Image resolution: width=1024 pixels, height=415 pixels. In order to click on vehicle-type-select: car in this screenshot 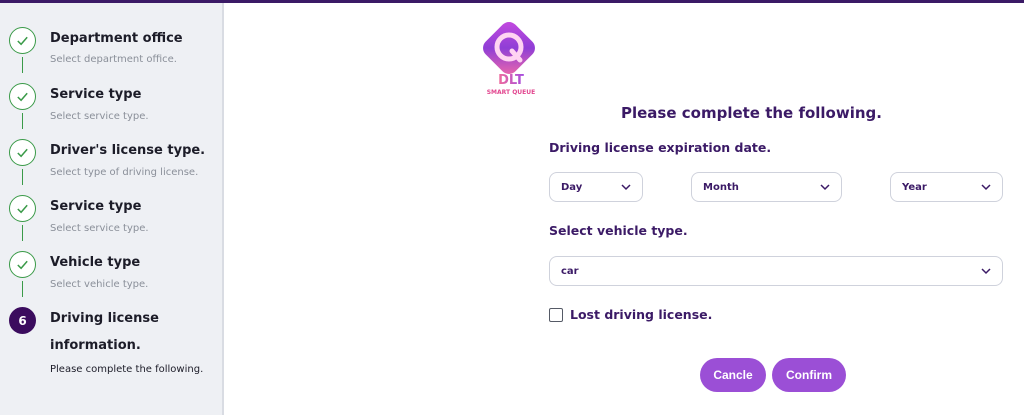, I will do `click(776, 271)`.